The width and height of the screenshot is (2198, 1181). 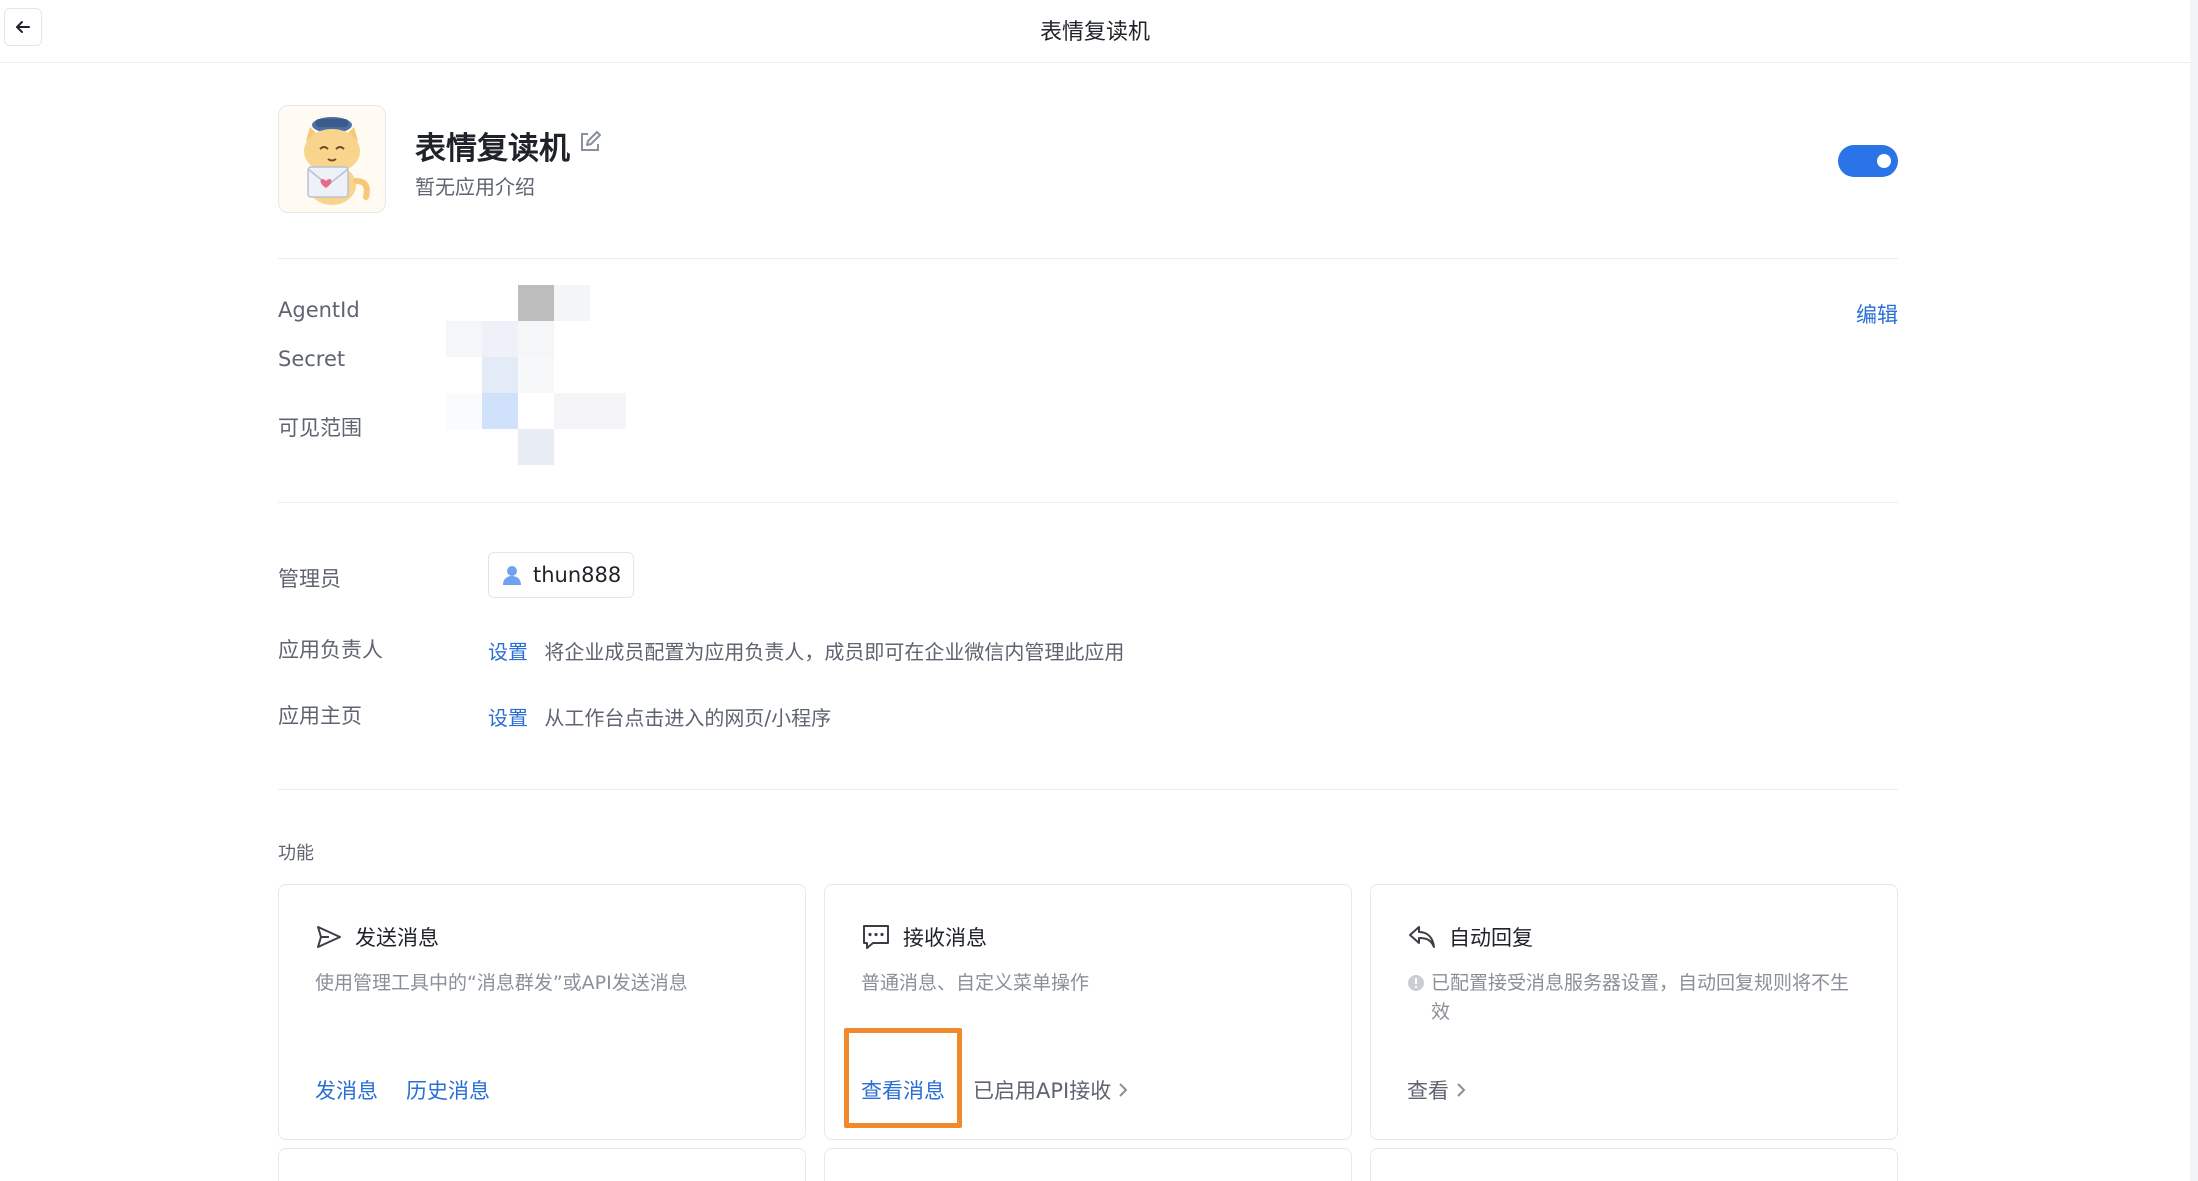 What do you see at coordinates (2194, 590) in the screenshot?
I see `scrollbar` at bounding box center [2194, 590].